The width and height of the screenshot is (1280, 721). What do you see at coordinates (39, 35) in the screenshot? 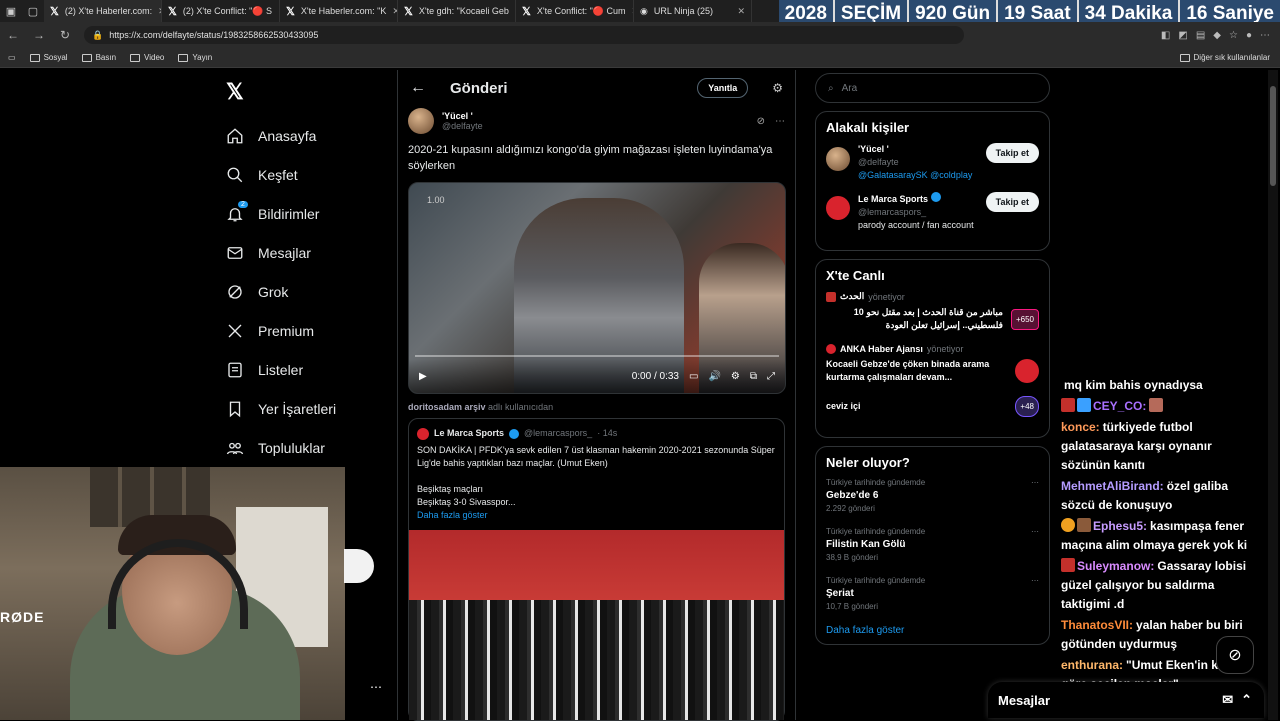
I see `forward-icon: →` at bounding box center [39, 35].